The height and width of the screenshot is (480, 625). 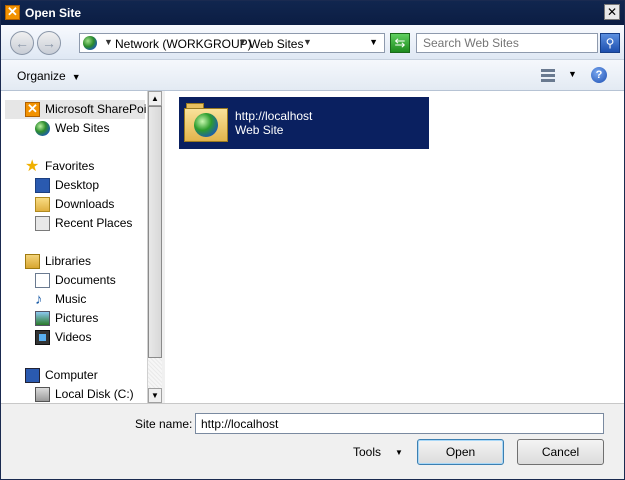 I want to click on list-item: http://localhost Web Site, so click(x=304, y=123).